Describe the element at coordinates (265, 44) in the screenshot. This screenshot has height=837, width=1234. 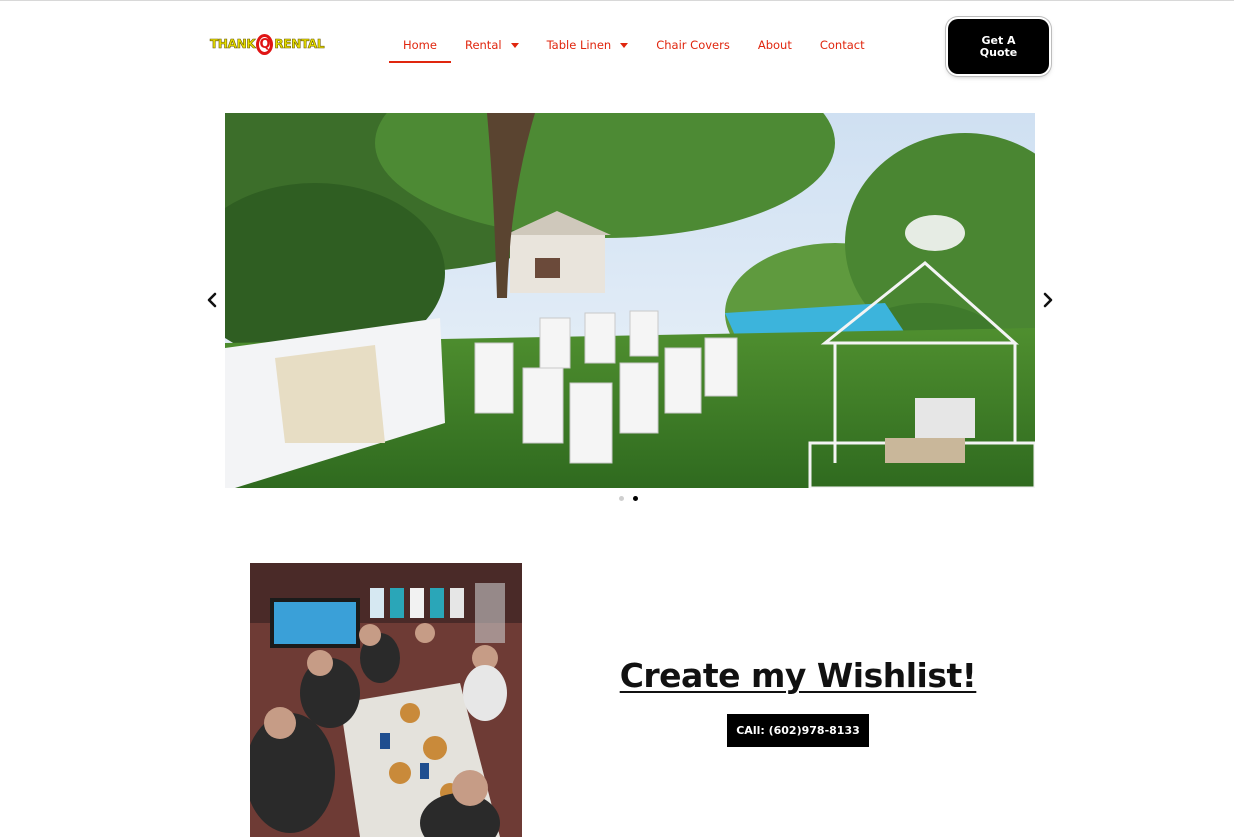
I see `logo-q-mark: Q` at that location.